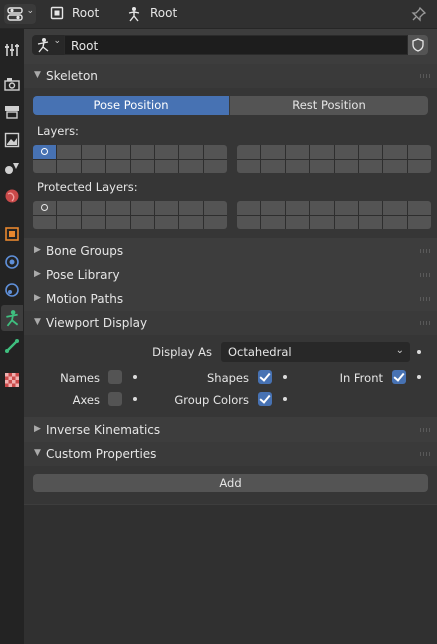  What do you see at coordinates (48, 45) in the screenshot?
I see `data-browse-button: ⌄` at bounding box center [48, 45].